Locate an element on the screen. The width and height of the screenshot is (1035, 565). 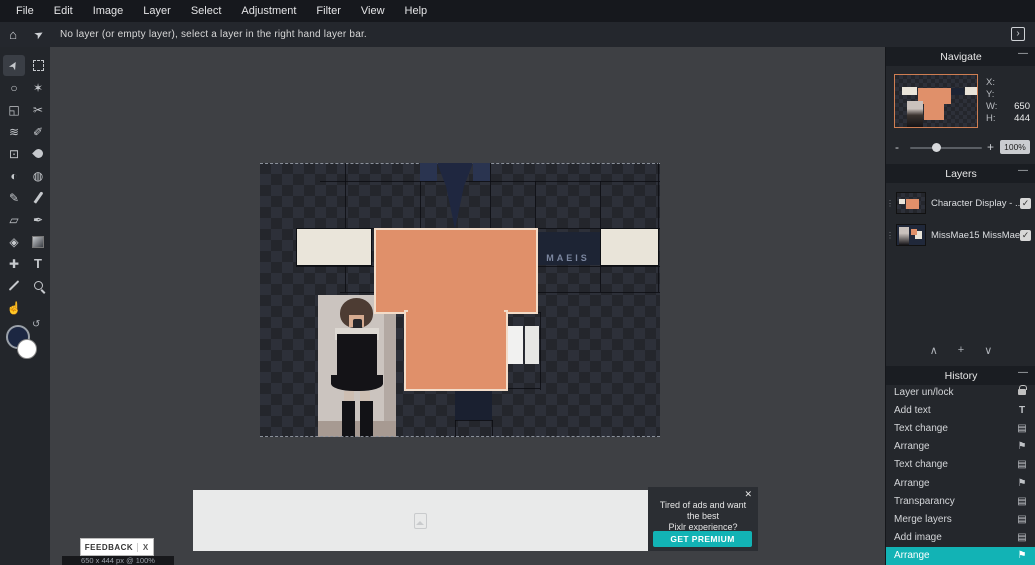
crop-icon: ◱ is located at coordinates (14, 109).